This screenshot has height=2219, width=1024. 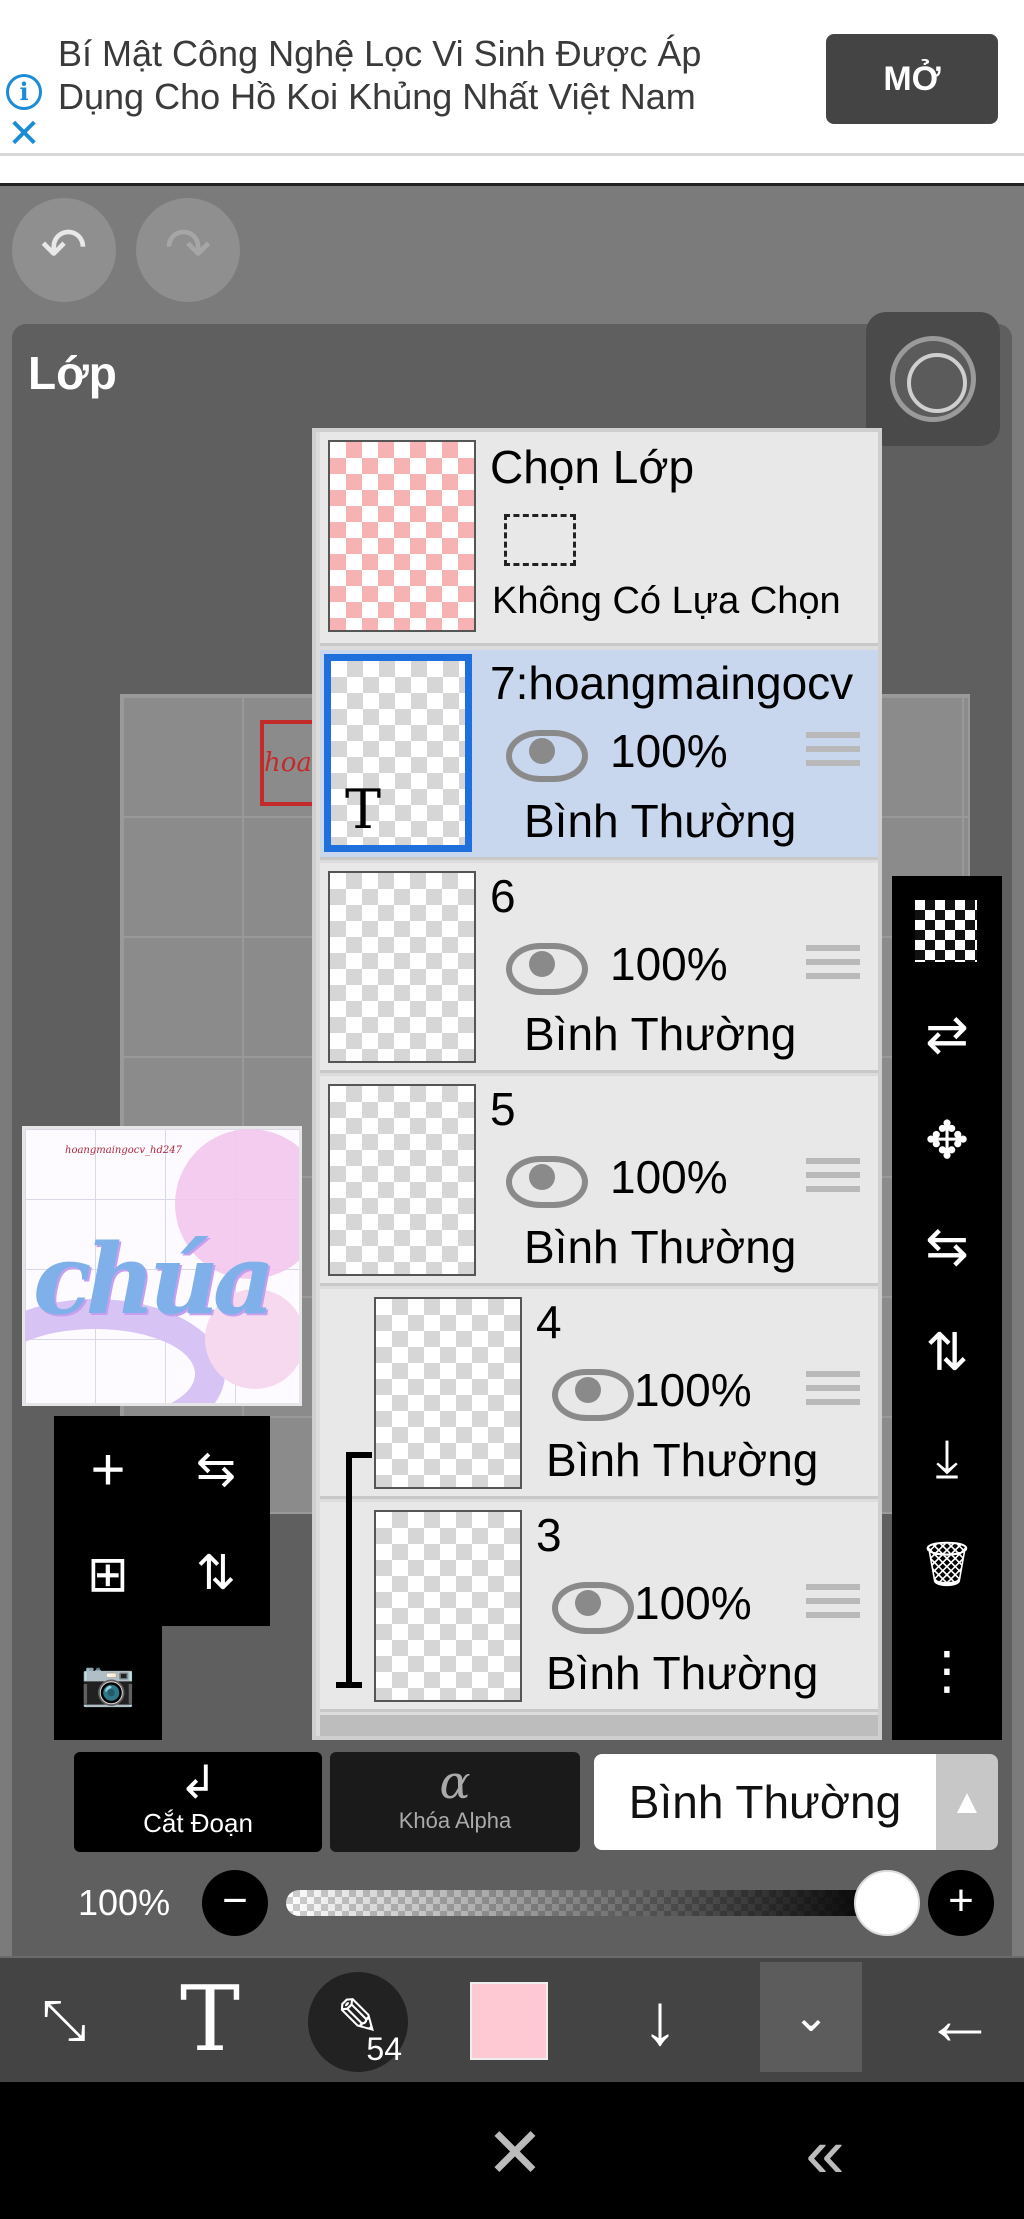 I want to click on redo-button: ↷, so click(x=188, y=250).